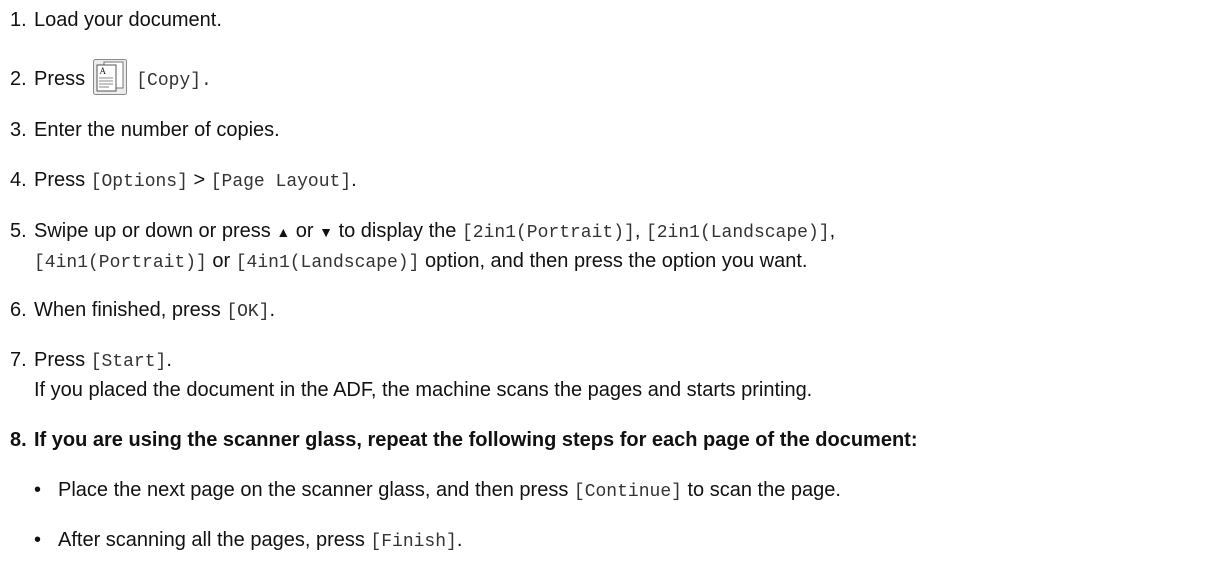  Describe the element at coordinates (548, 233) in the screenshot. I see `option-2in1-portrait: [2in1(Portrait)]` at that location.